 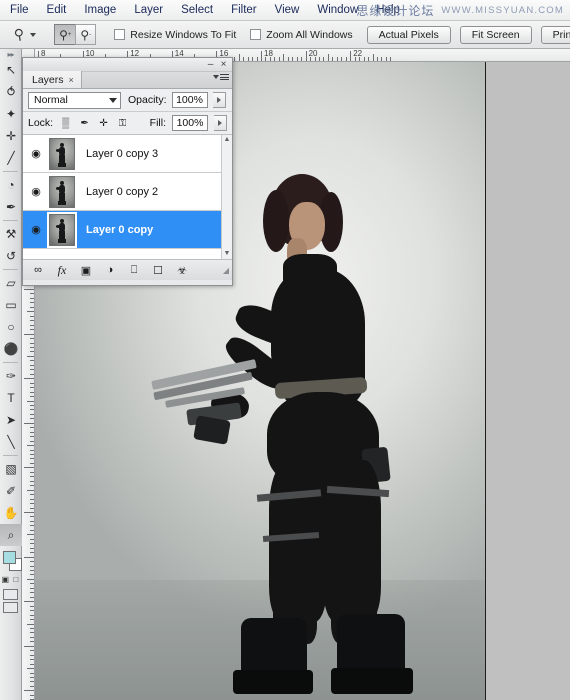 I want to click on menu-item-file: File, so click(x=19, y=10).